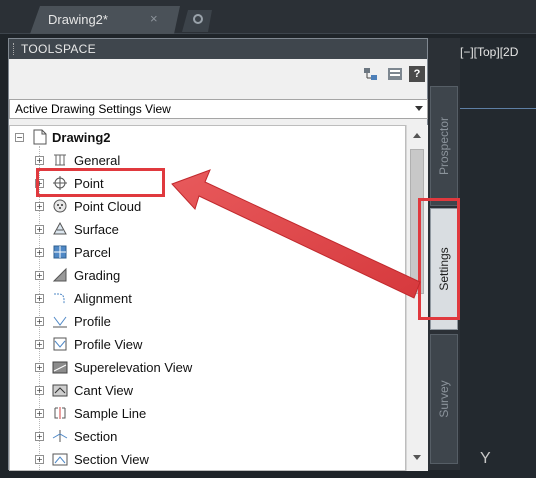 This screenshot has width=536, height=478. What do you see at coordinates (60, 160) in the screenshot?
I see `general-icon` at bounding box center [60, 160].